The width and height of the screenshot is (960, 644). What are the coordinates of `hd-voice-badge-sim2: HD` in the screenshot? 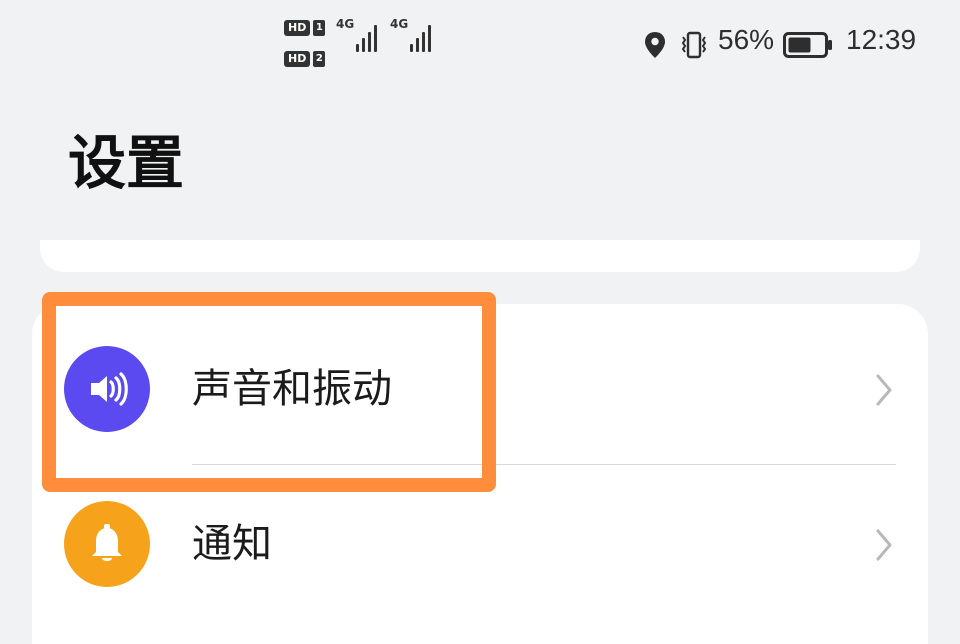 It's located at (297, 59).